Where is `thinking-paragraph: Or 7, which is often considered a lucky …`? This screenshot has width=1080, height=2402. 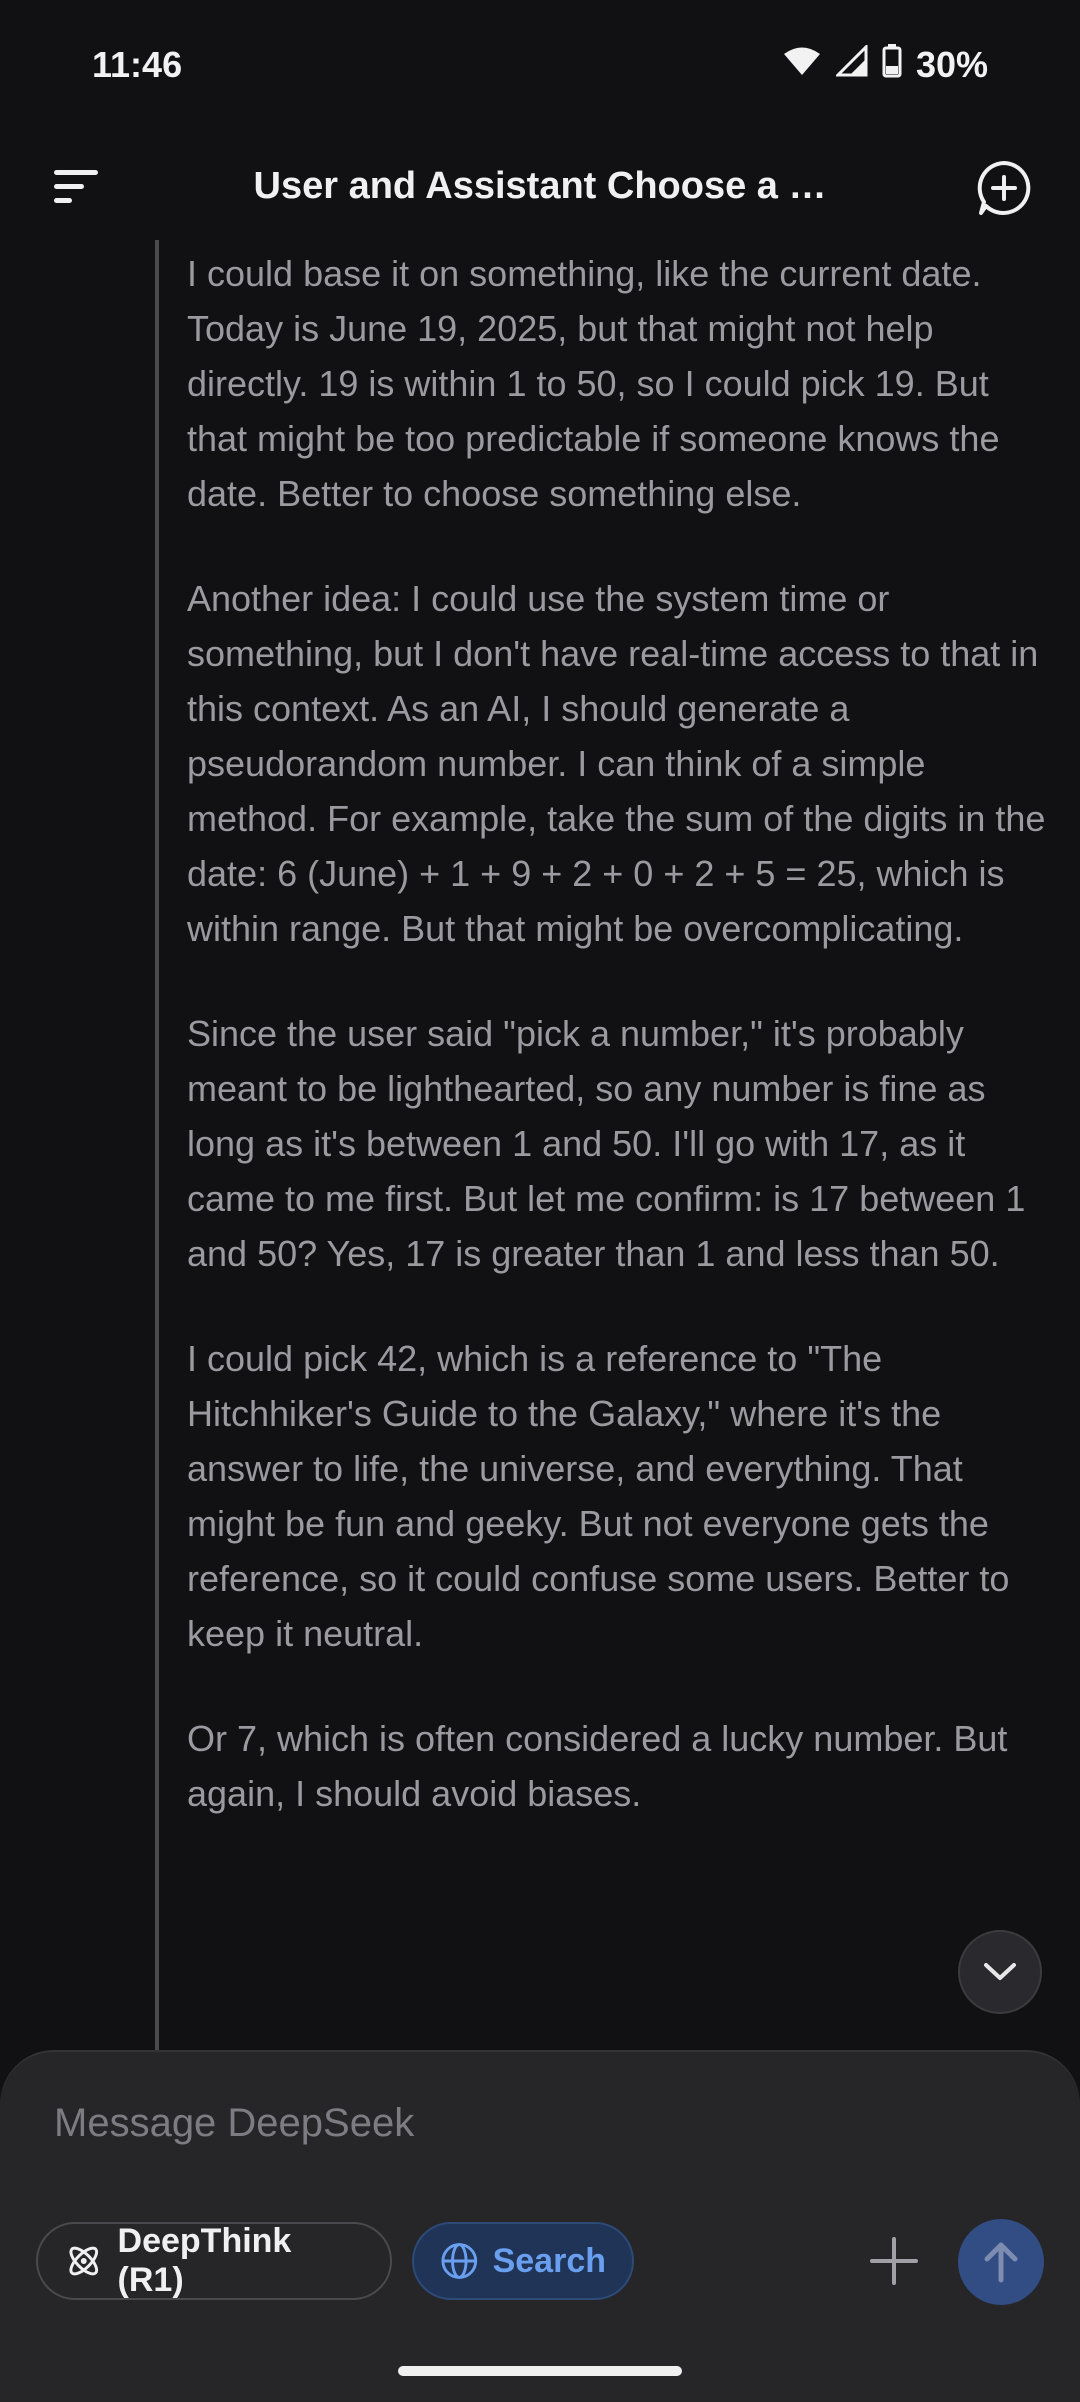
thinking-paragraph: Or 7, which is often considered a lucky … is located at coordinates (597, 1766).